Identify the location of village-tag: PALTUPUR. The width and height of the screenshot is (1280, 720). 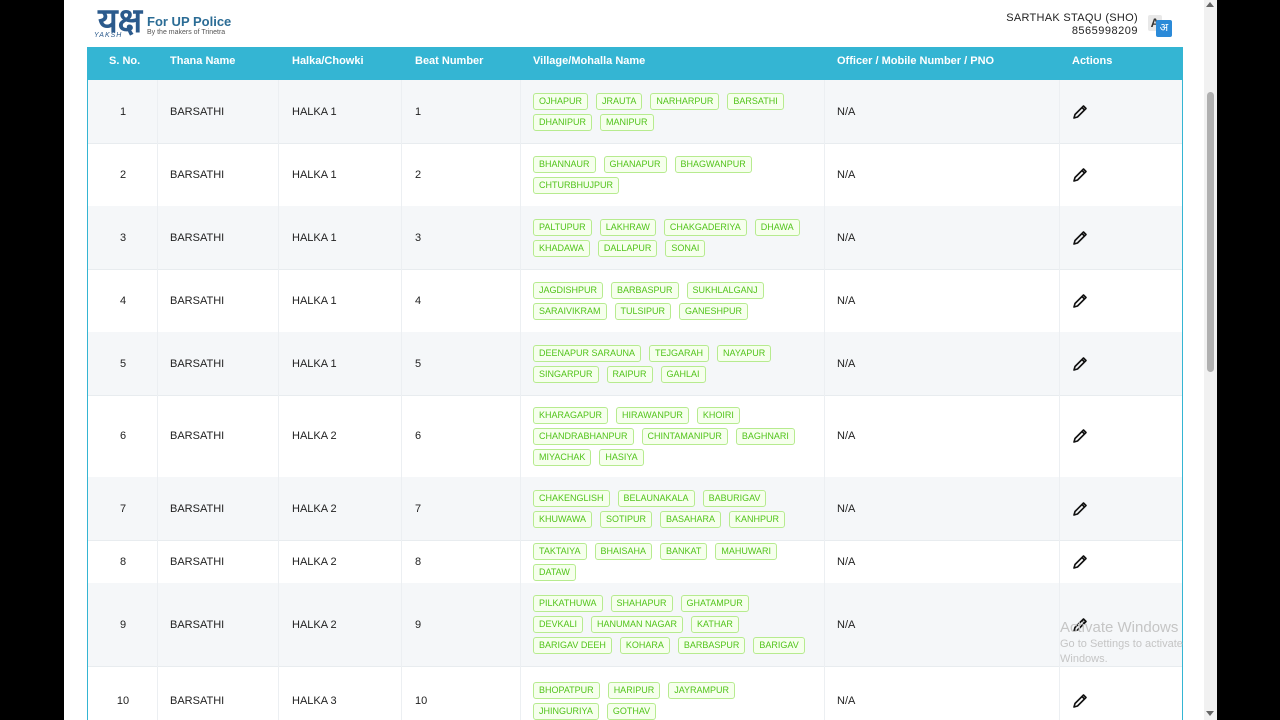
(562, 227).